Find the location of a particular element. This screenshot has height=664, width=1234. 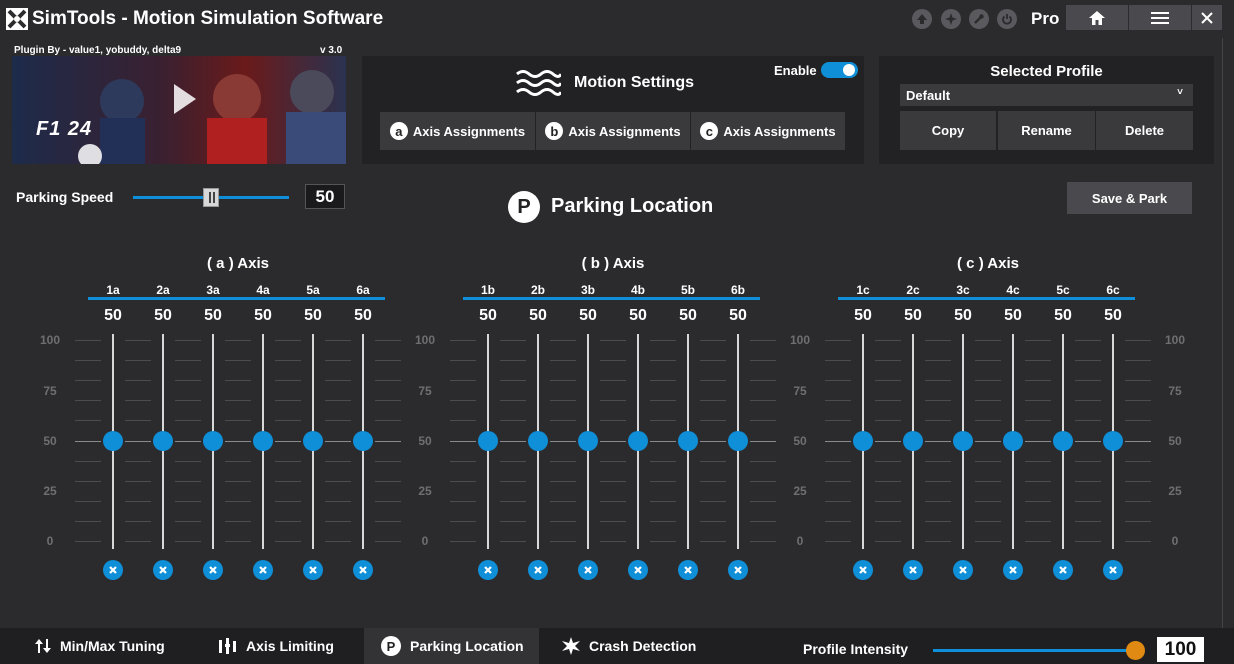

tab-label: Parking Location is located at coordinates (467, 646).